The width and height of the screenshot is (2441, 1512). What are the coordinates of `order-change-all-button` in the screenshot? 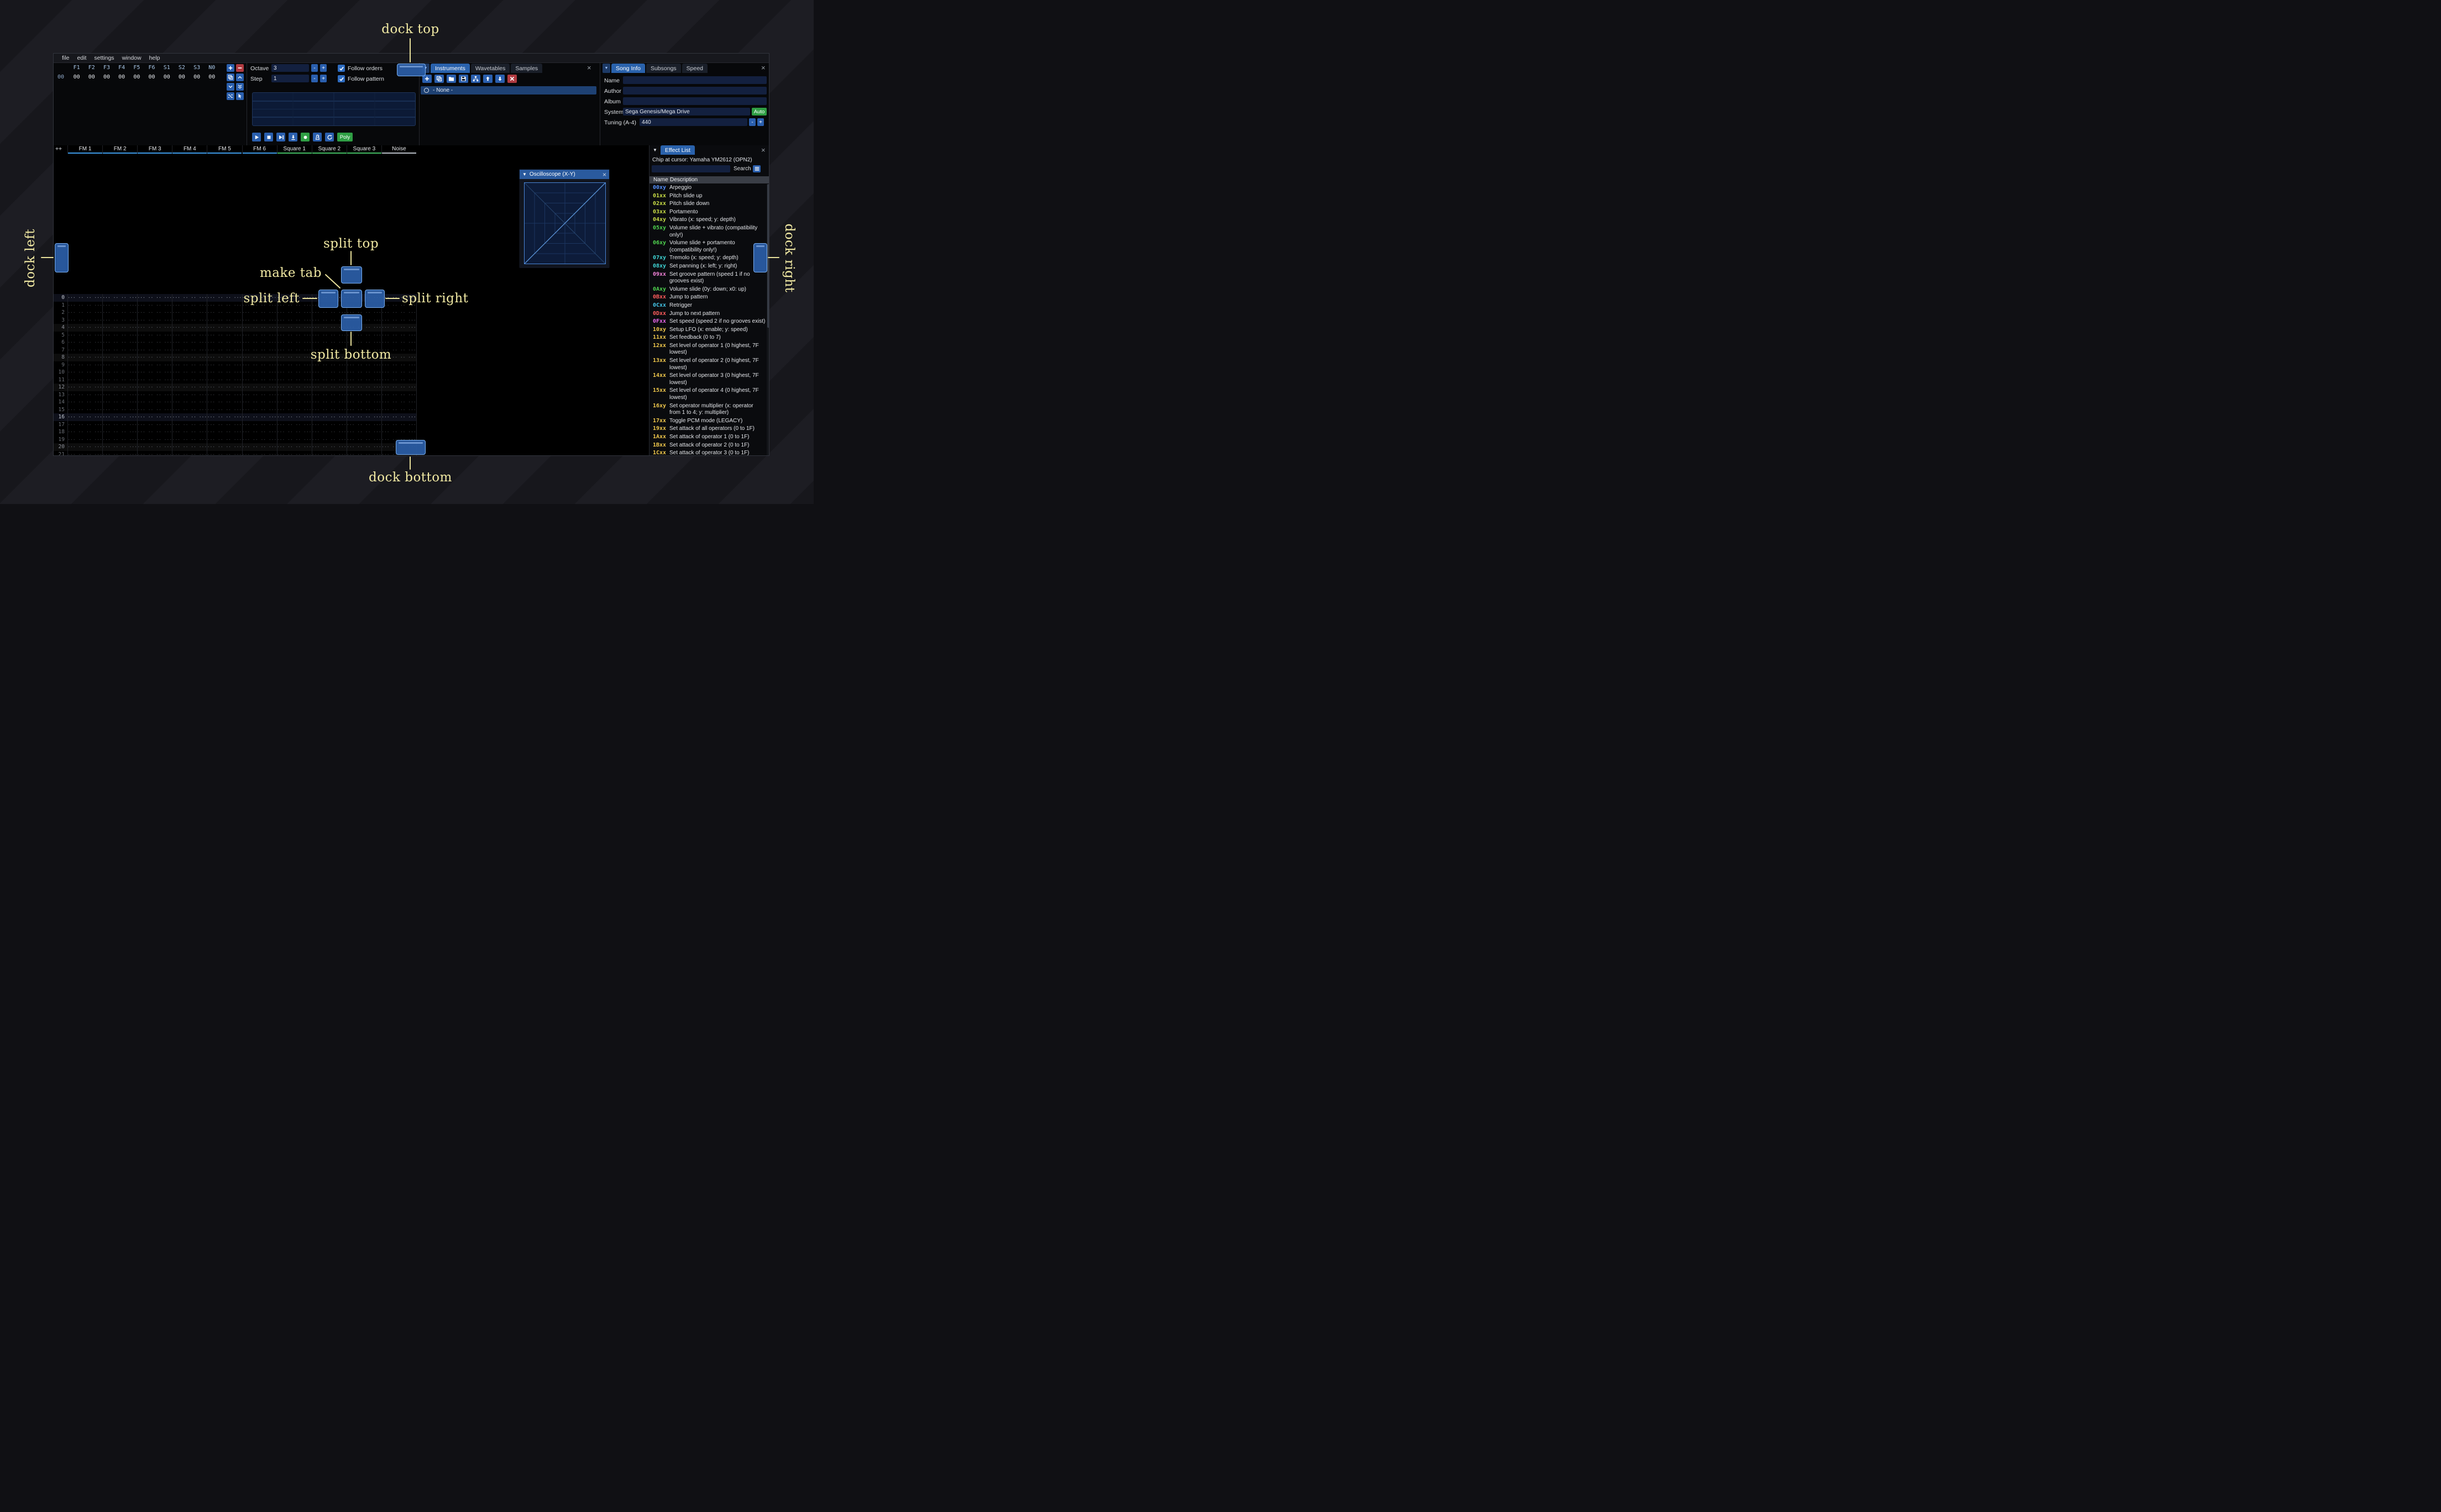 It's located at (230, 96).